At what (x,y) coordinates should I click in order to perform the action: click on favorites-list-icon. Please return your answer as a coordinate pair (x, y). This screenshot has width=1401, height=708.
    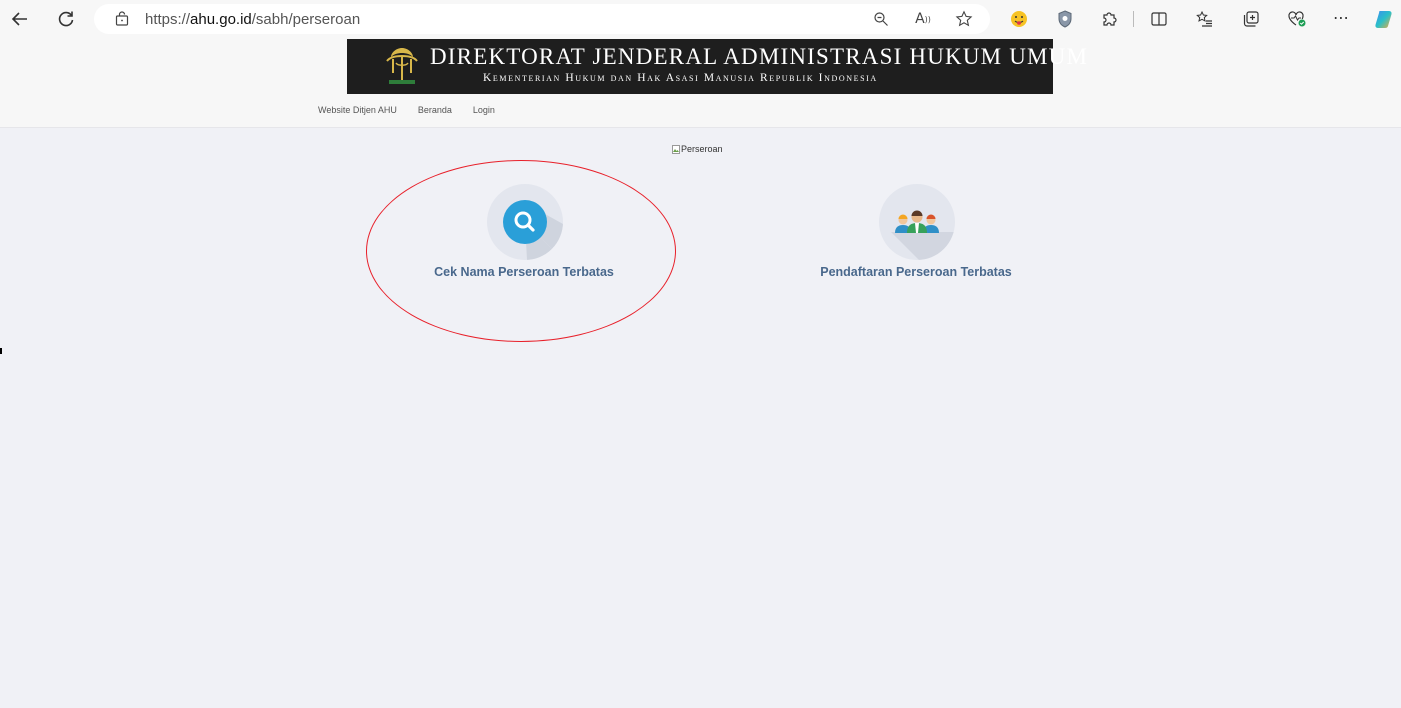
    Looking at the image, I should click on (1205, 19).